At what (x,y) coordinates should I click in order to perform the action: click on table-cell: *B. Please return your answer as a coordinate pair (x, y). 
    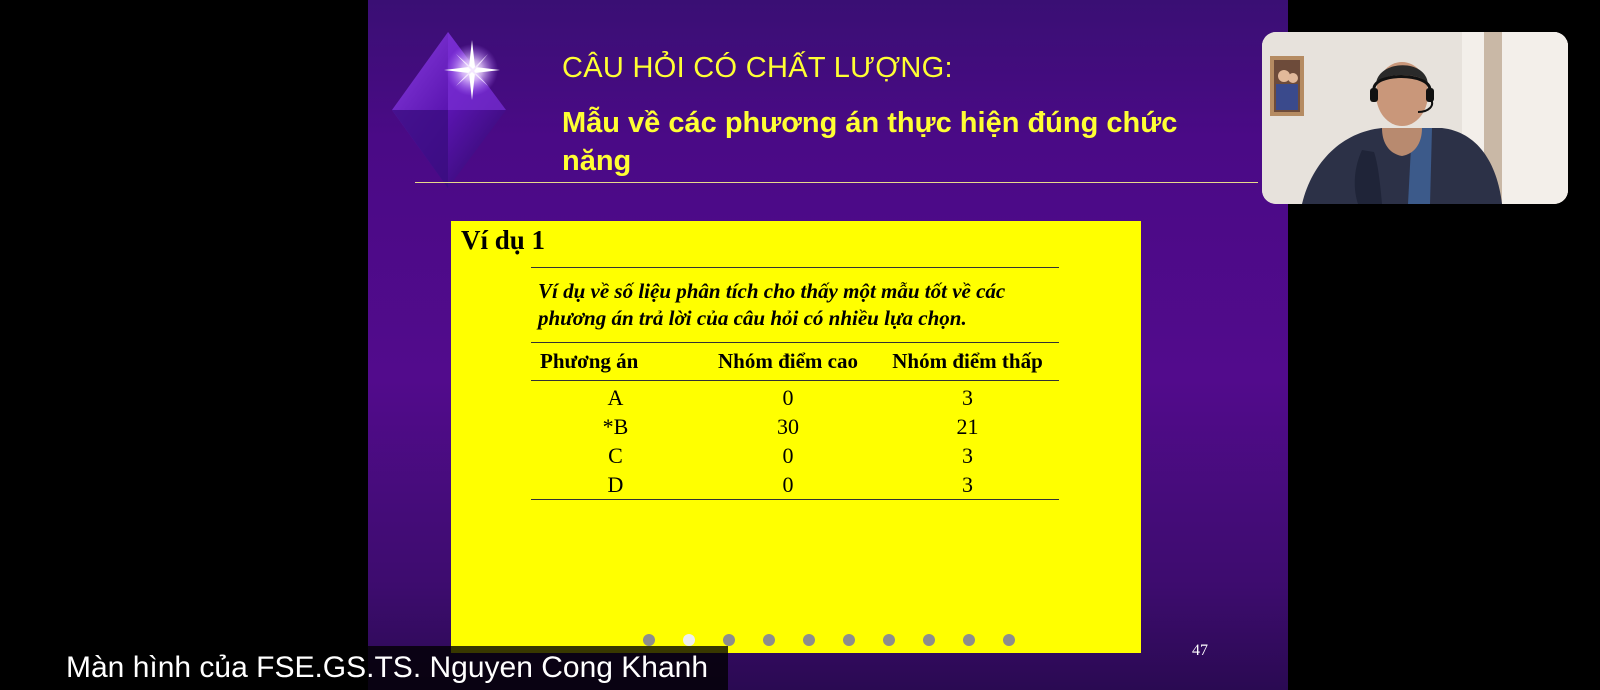
    Looking at the image, I should click on (615, 426).